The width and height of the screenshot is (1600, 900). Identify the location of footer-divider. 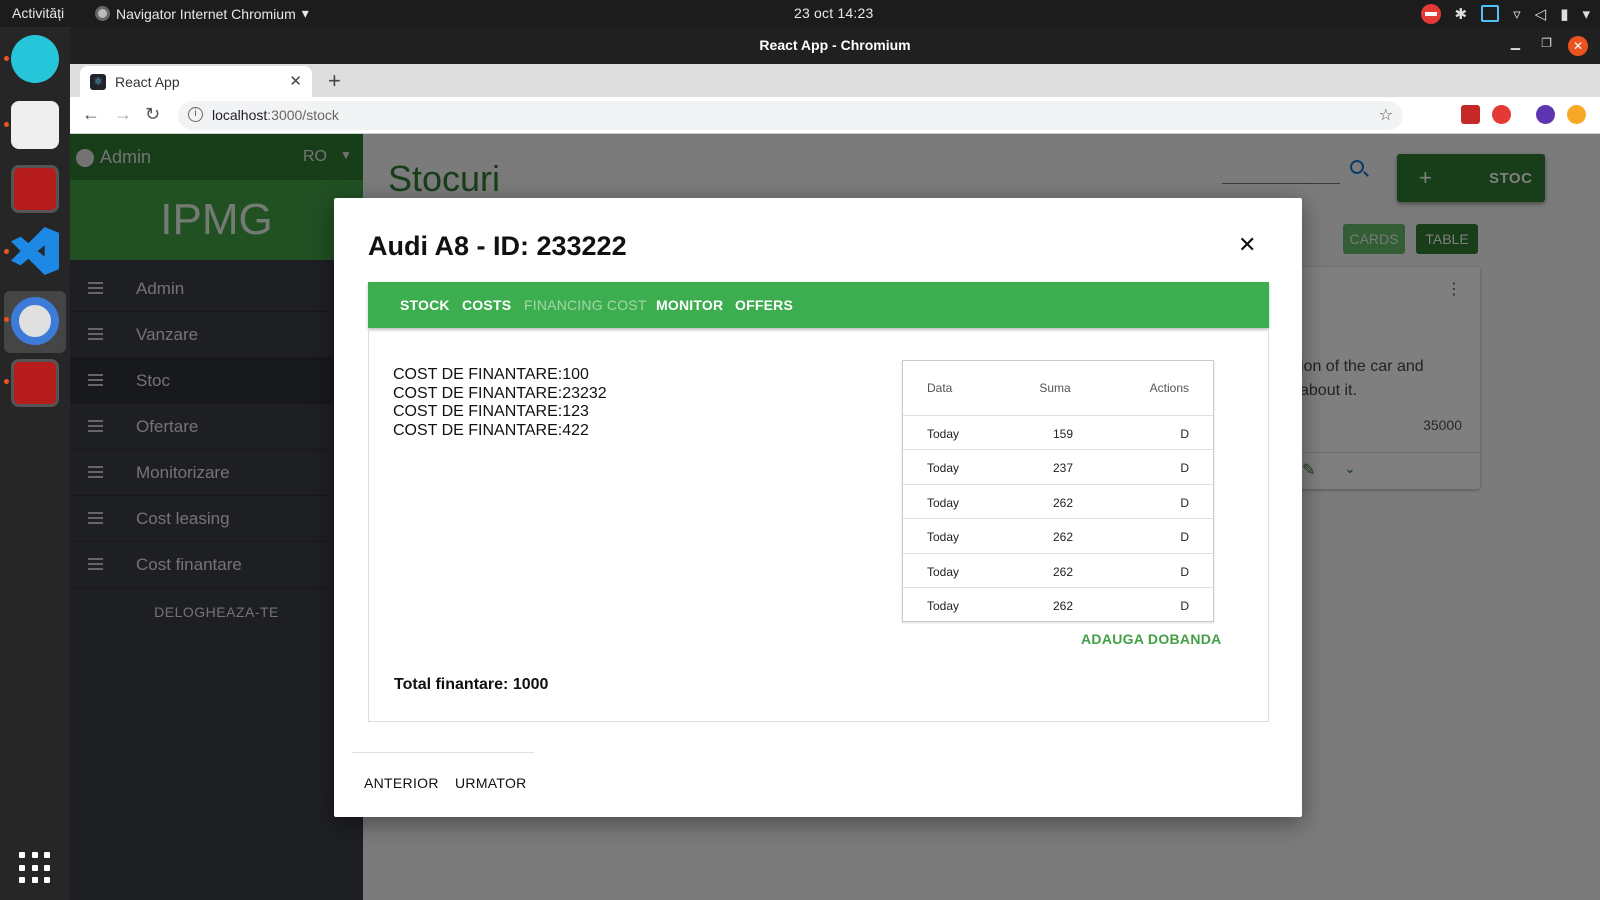
(443, 752).